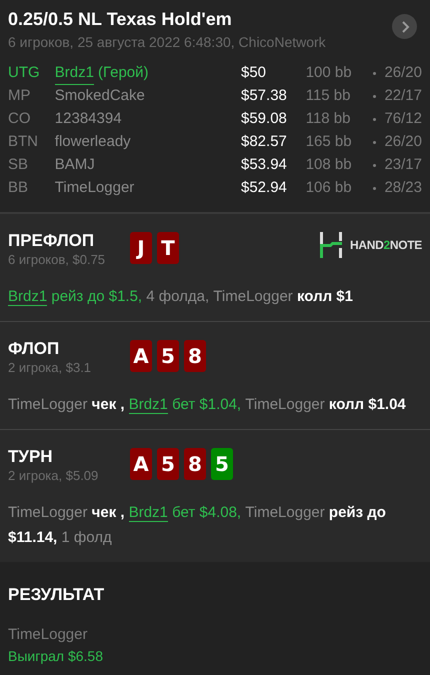 Image resolution: width=430 pixels, height=675 pixels. I want to click on action-line: Brdz1 рейз до $1.5, 4 фолда, TimeLogger колл $1, so click(181, 297).